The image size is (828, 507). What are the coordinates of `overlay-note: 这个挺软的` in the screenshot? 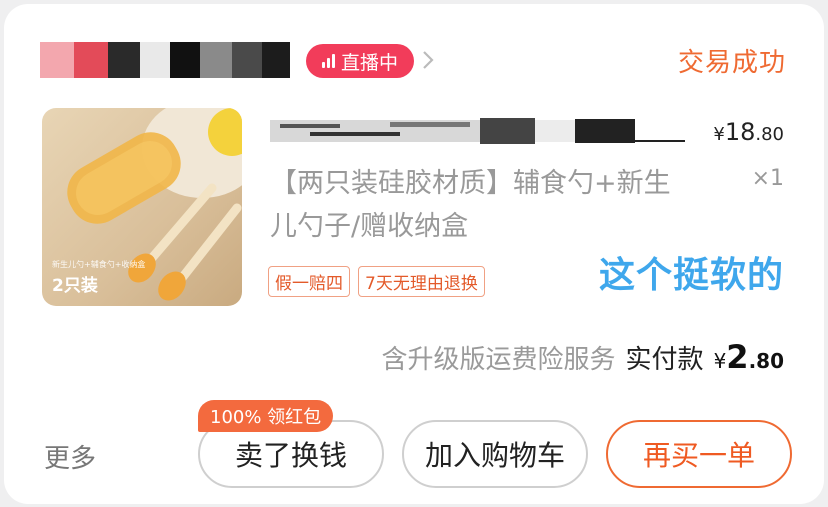 It's located at (691, 275).